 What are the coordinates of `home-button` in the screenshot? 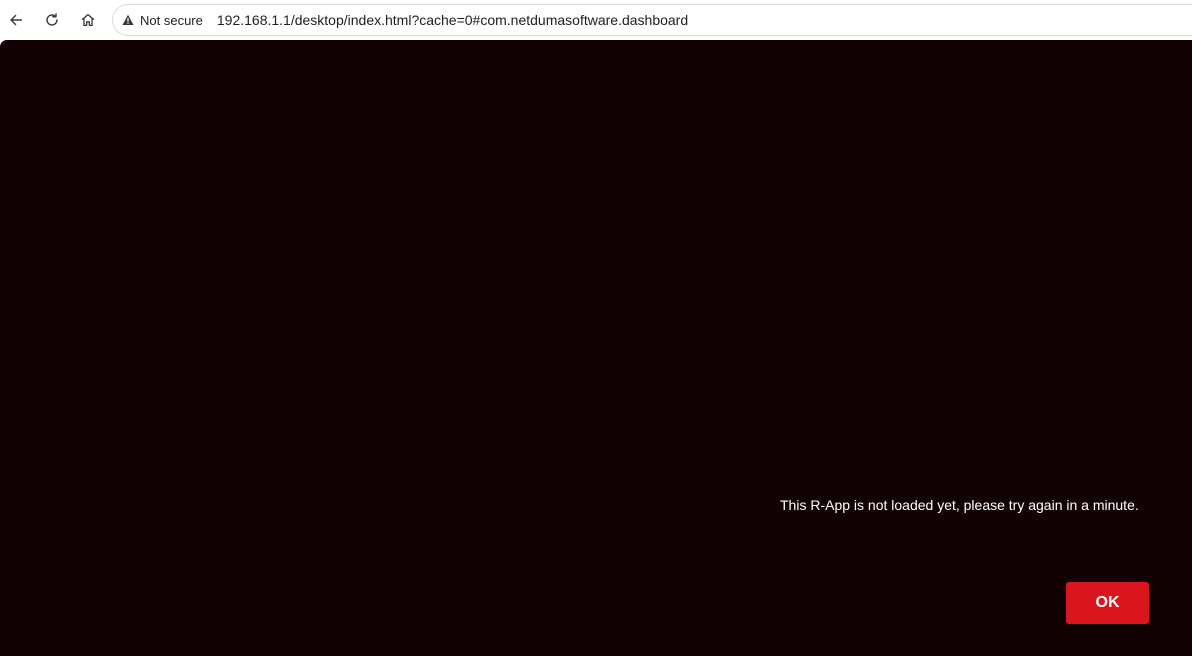 It's located at (88, 20).